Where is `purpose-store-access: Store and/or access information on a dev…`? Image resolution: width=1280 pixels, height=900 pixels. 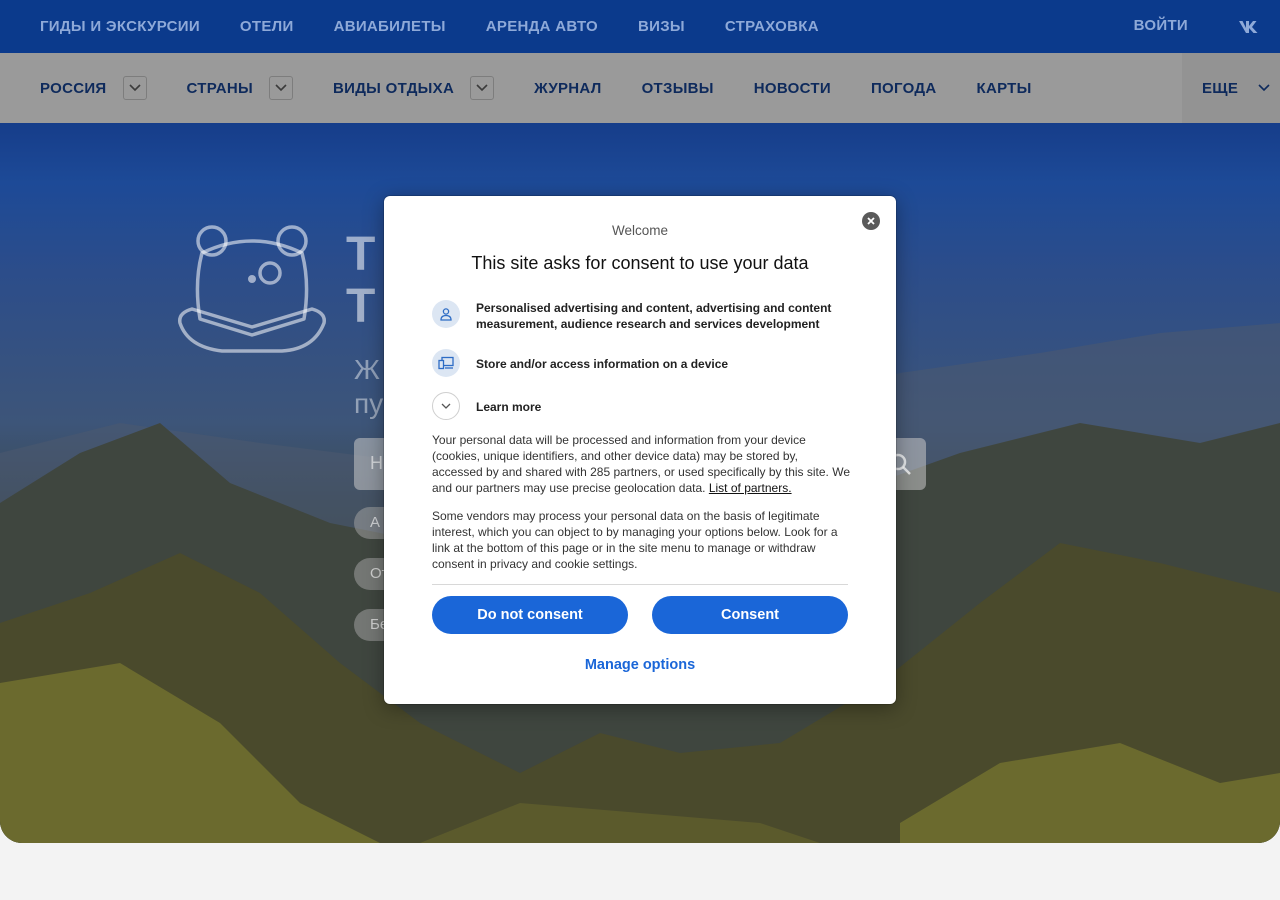 purpose-store-access: Store and/or access information on a dev… is located at coordinates (639, 363).